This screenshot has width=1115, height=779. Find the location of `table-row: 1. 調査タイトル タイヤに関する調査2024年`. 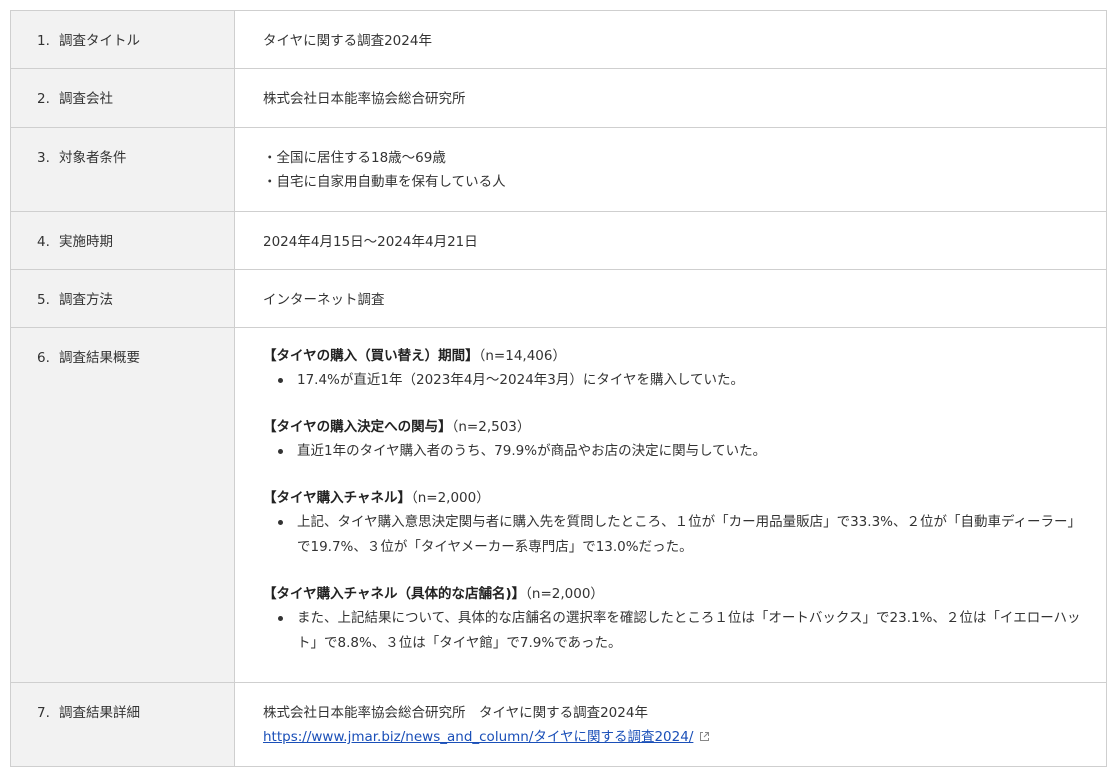

table-row: 1. 調査タイトル タイヤに関する調査2024年 is located at coordinates (558, 39).